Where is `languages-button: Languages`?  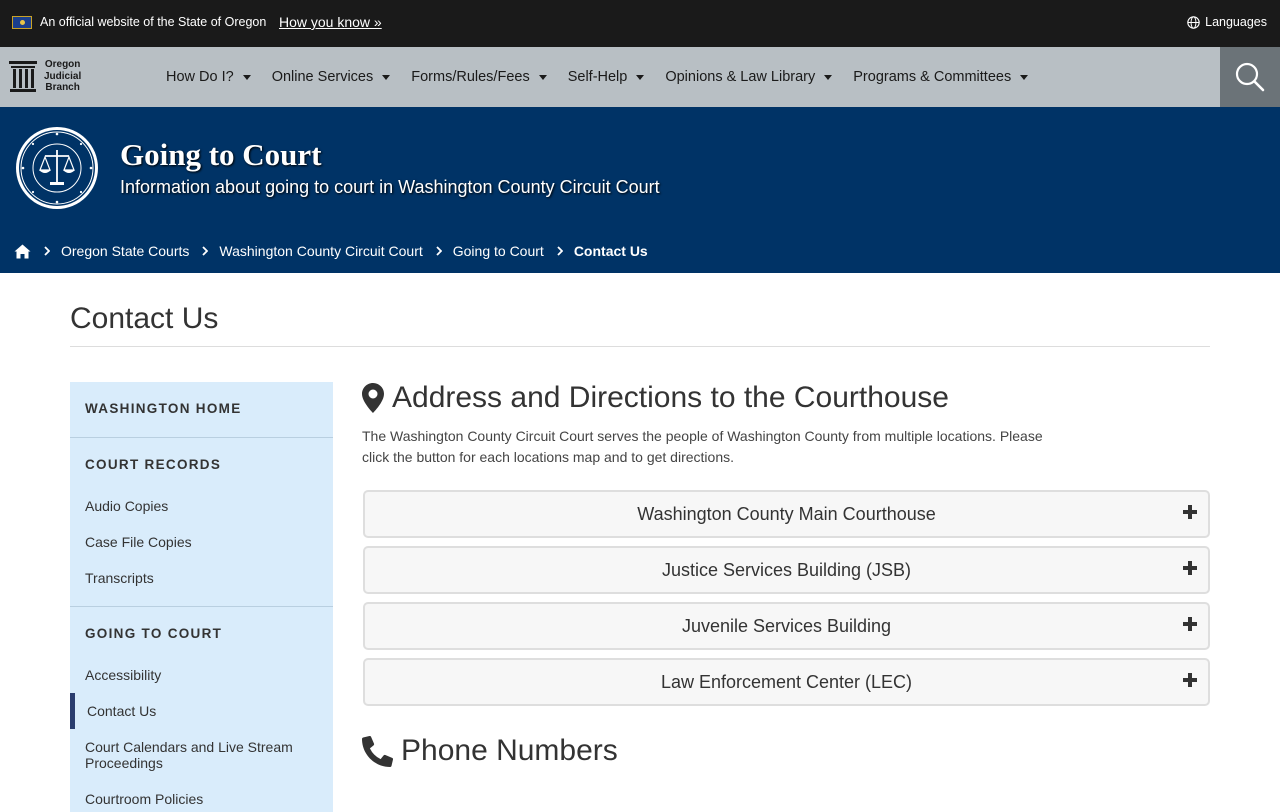
languages-button: Languages is located at coordinates (1227, 22).